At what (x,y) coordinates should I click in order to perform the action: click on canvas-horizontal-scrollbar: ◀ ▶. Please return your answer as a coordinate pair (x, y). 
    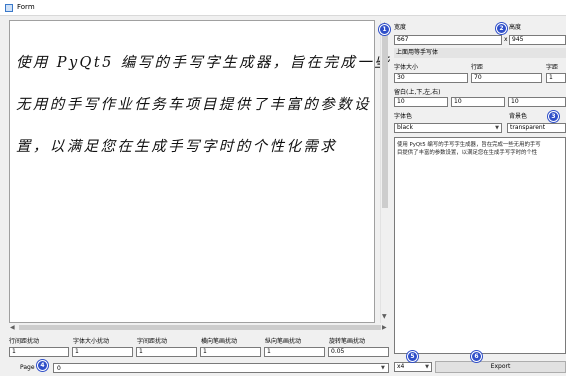
    Looking at the image, I should click on (199, 327).